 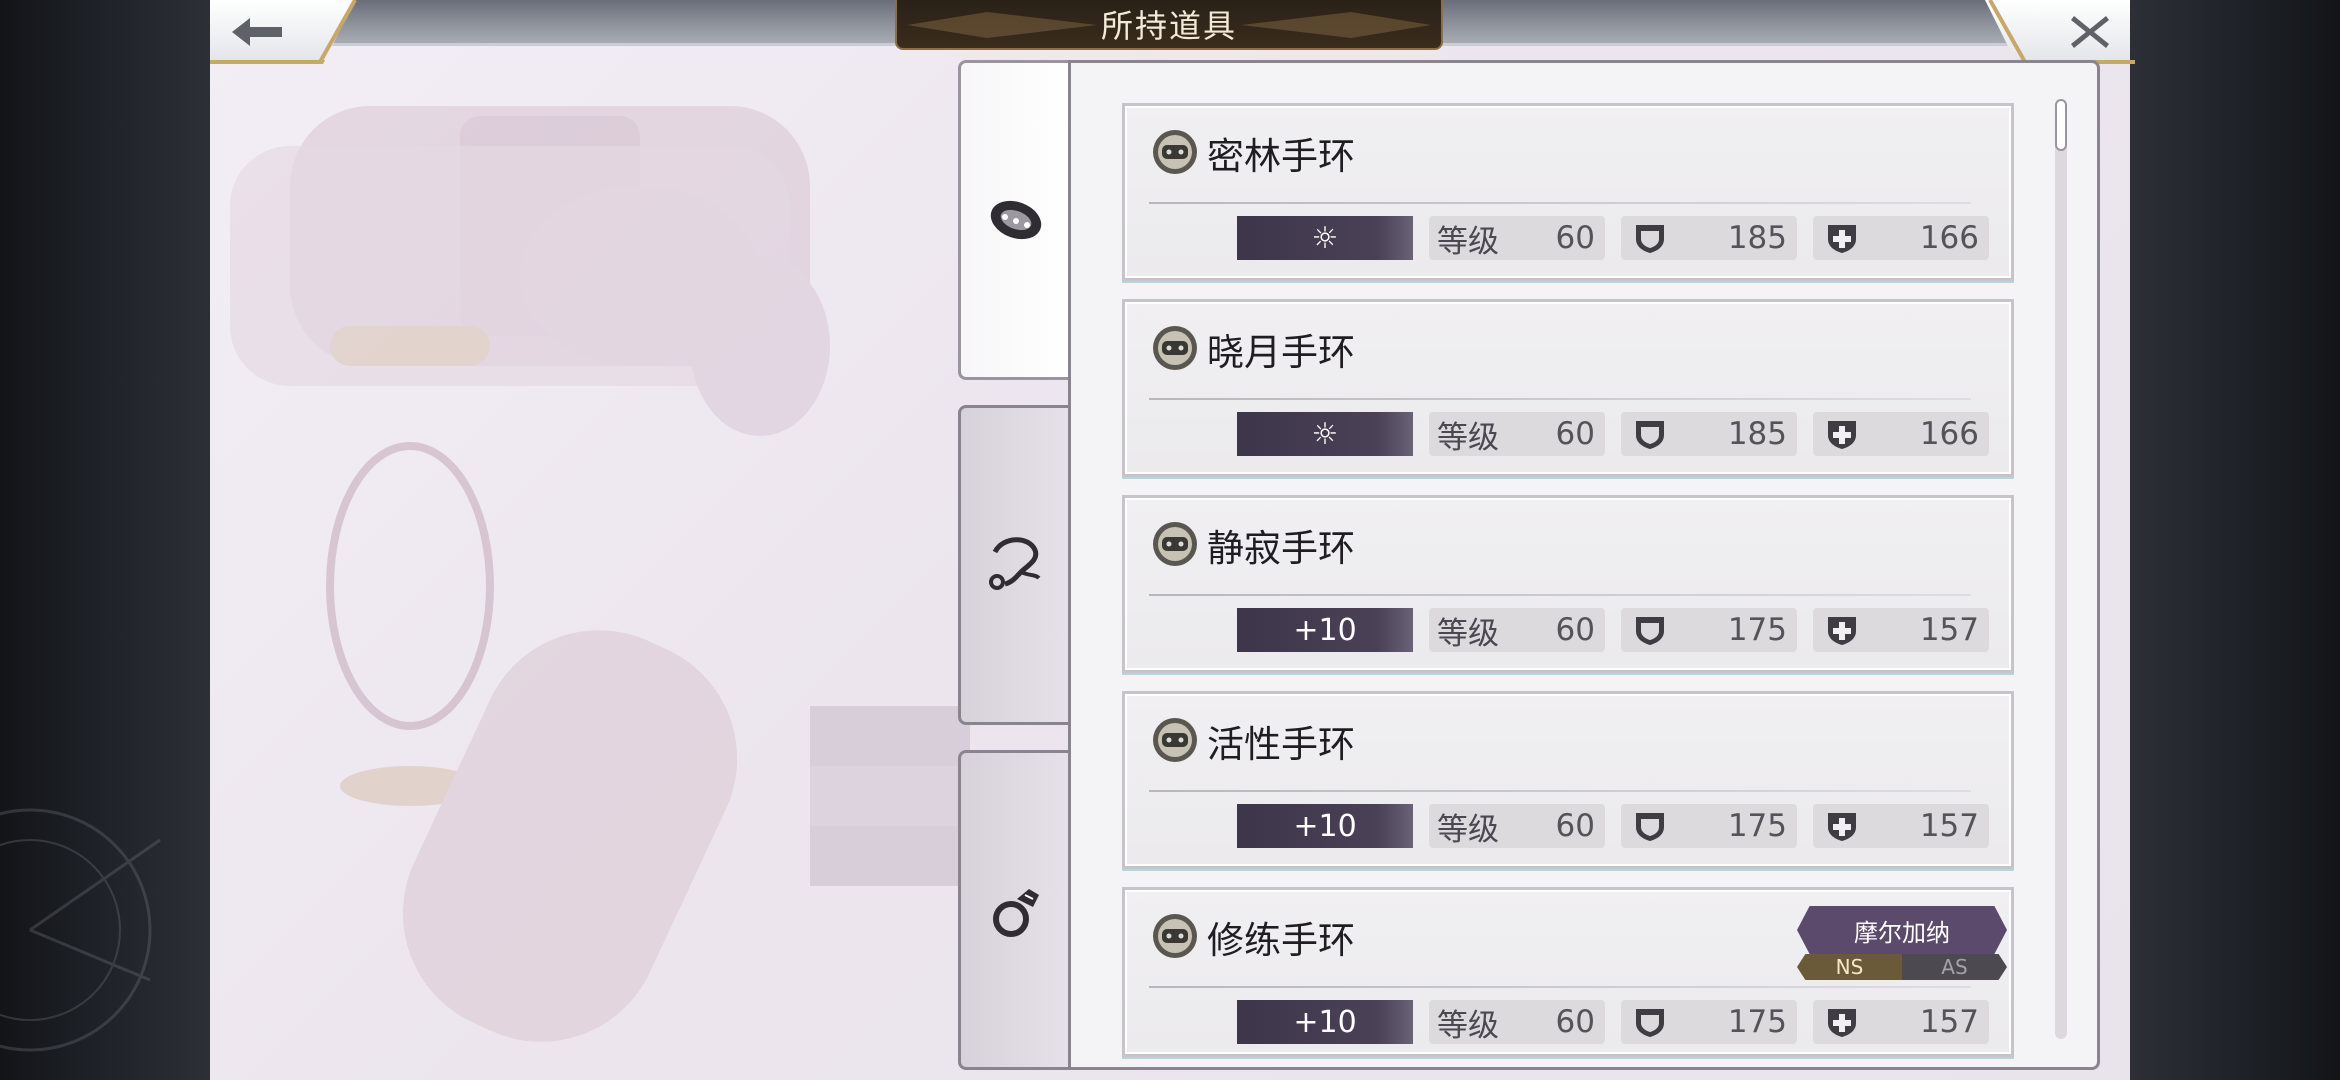 What do you see at coordinates (1016, 220) in the screenshot?
I see `bracelet-icon` at bounding box center [1016, 220].